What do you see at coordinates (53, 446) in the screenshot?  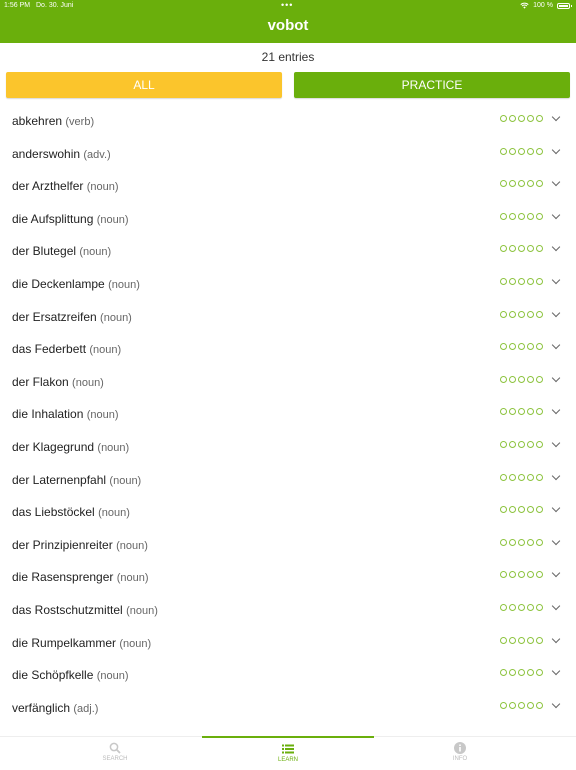 I see `entry-word-text: der Klagegrund` at bounding box center [53, 446].